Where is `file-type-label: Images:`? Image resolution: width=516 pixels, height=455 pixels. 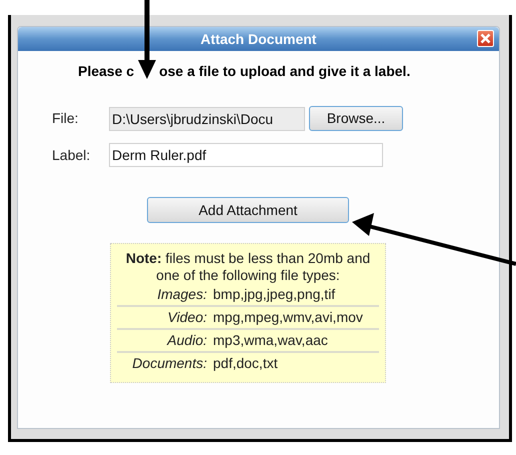 file-type-label: Images: is located at coordinates (163, 295).